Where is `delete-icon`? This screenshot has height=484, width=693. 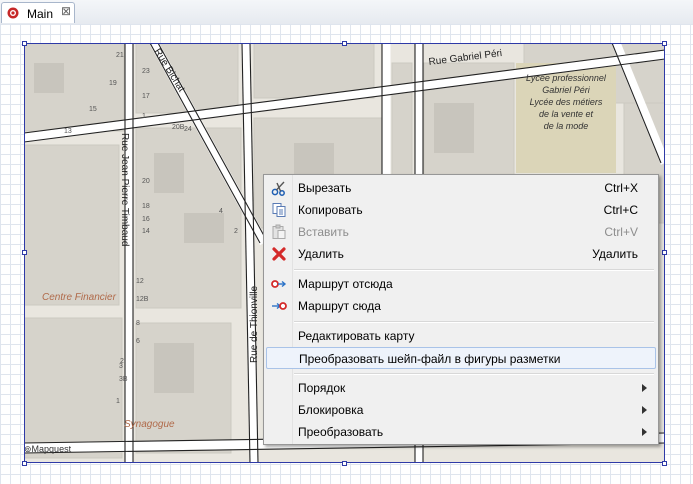
delete-icon is located at coordinates (279, 254).